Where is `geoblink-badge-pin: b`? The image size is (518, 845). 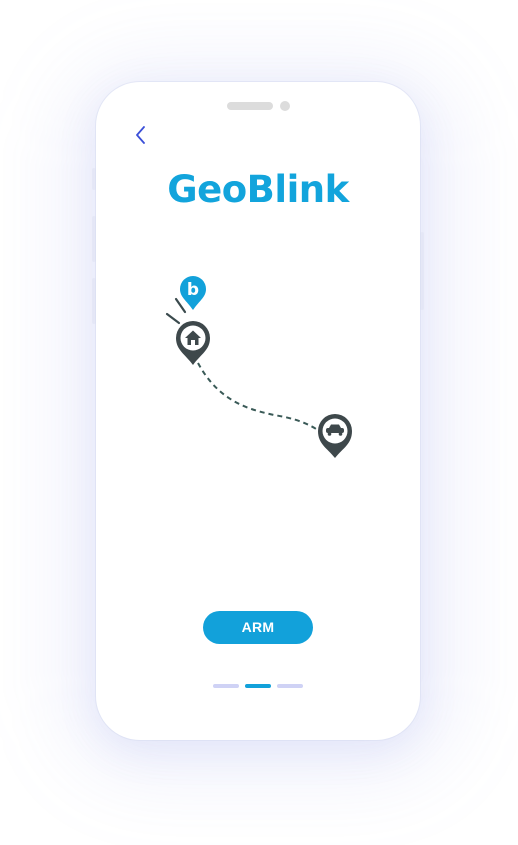 geoblink-badge-pin: b is located at coordinates (193, 292).